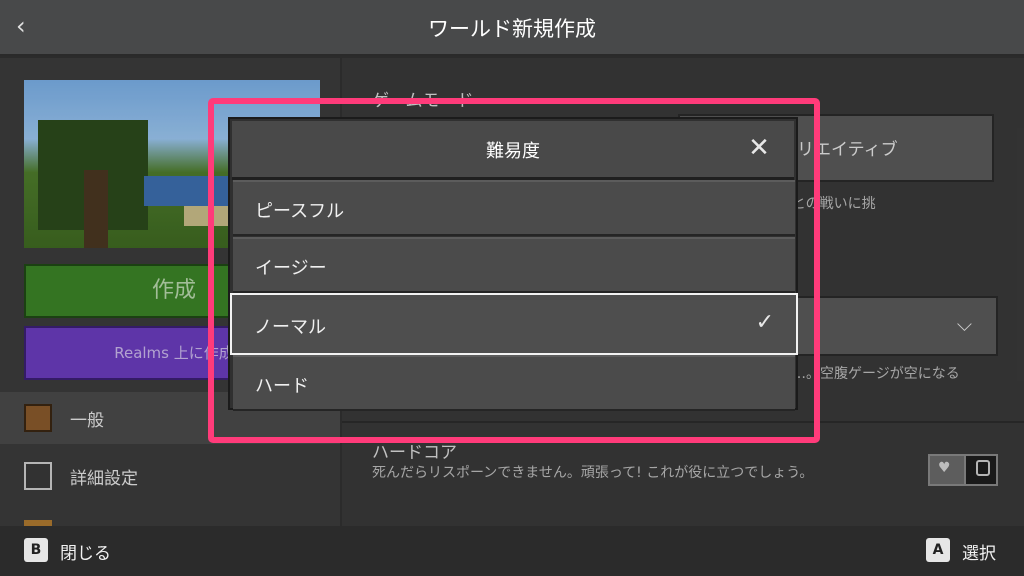 This screenshot has height=576, width=1024. I want to click on bottom-bar: B 閉じる A 選択, so click(512, 551).